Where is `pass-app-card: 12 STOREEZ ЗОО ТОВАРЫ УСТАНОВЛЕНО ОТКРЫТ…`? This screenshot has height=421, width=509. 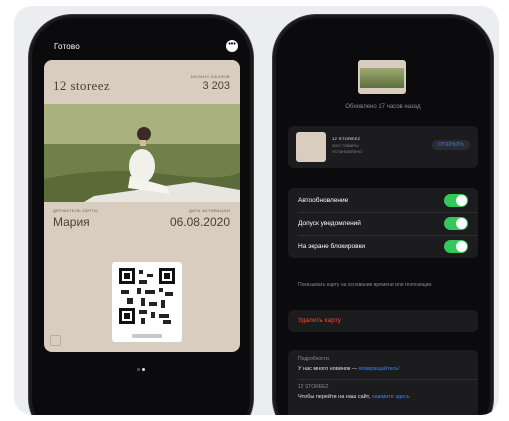
pass-app-card: 12 STOREEZ ЗОО ТОВАРЫ УСТАНОВЛЕНО ОТКРЫТ… is located at coordinates (383, 147).